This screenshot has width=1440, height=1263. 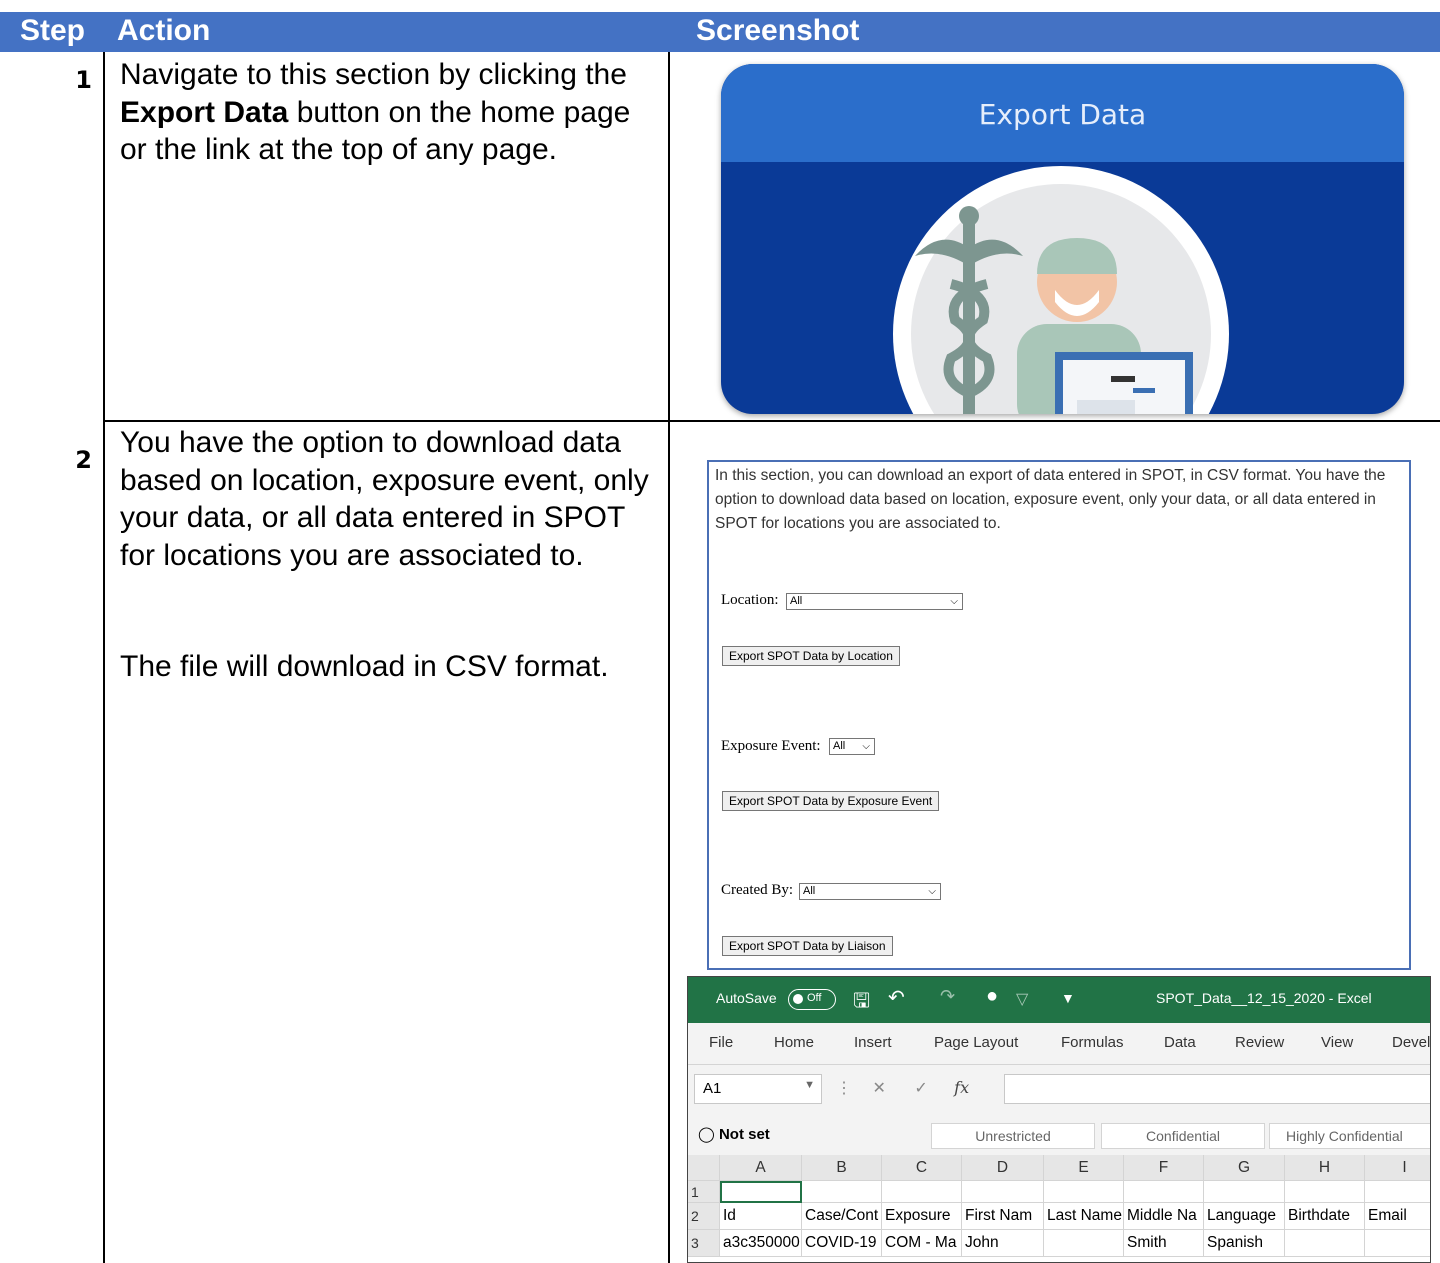 I want to click on autosave-state: Off, so click(x=814, y=998).